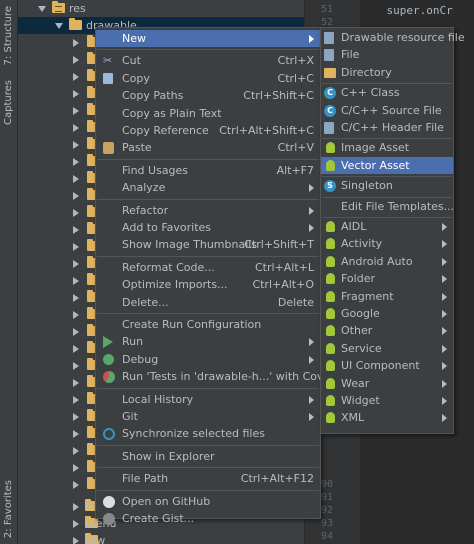  What do you see at coordinates (208, 324) in the screenshot?
I see `menu-item-create-run-configuration: Create Run Configuration` at bounding box center [208, 324].